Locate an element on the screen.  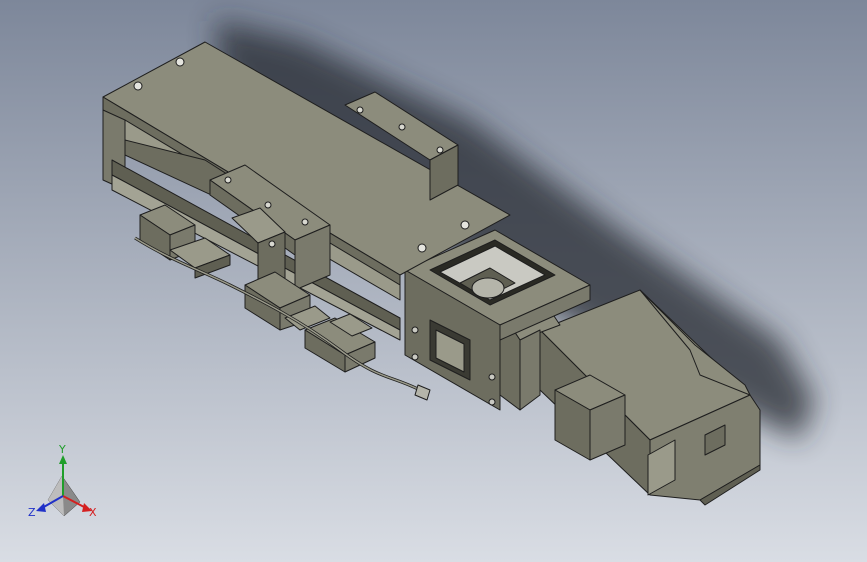
triad-z-label: Z is located at coordinates (32, 512).